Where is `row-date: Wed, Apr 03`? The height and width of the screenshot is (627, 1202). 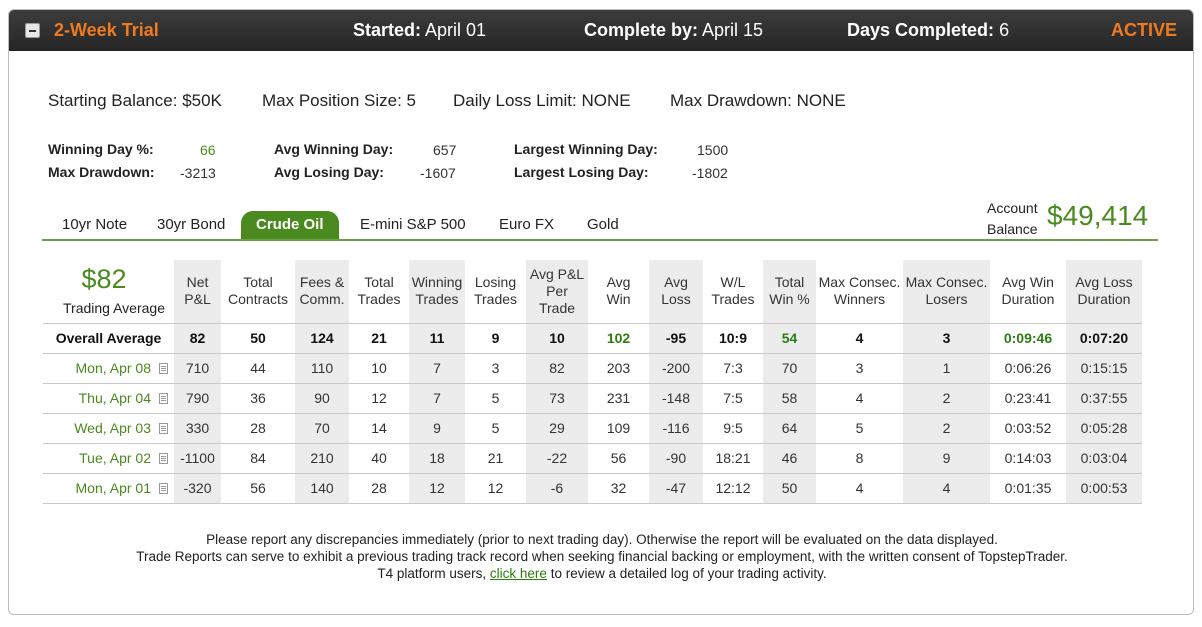
row-date: Wed, Apr 03 is located at coordinates (108, 428).